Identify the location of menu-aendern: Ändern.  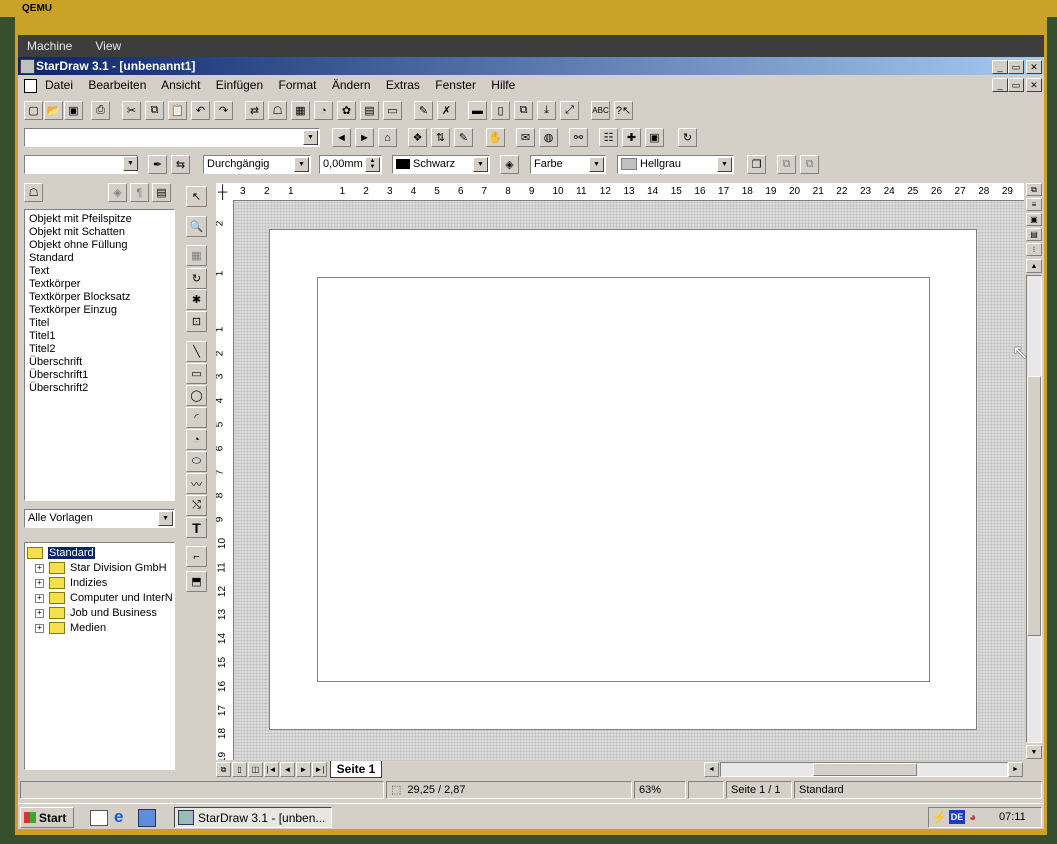
(351, 85).